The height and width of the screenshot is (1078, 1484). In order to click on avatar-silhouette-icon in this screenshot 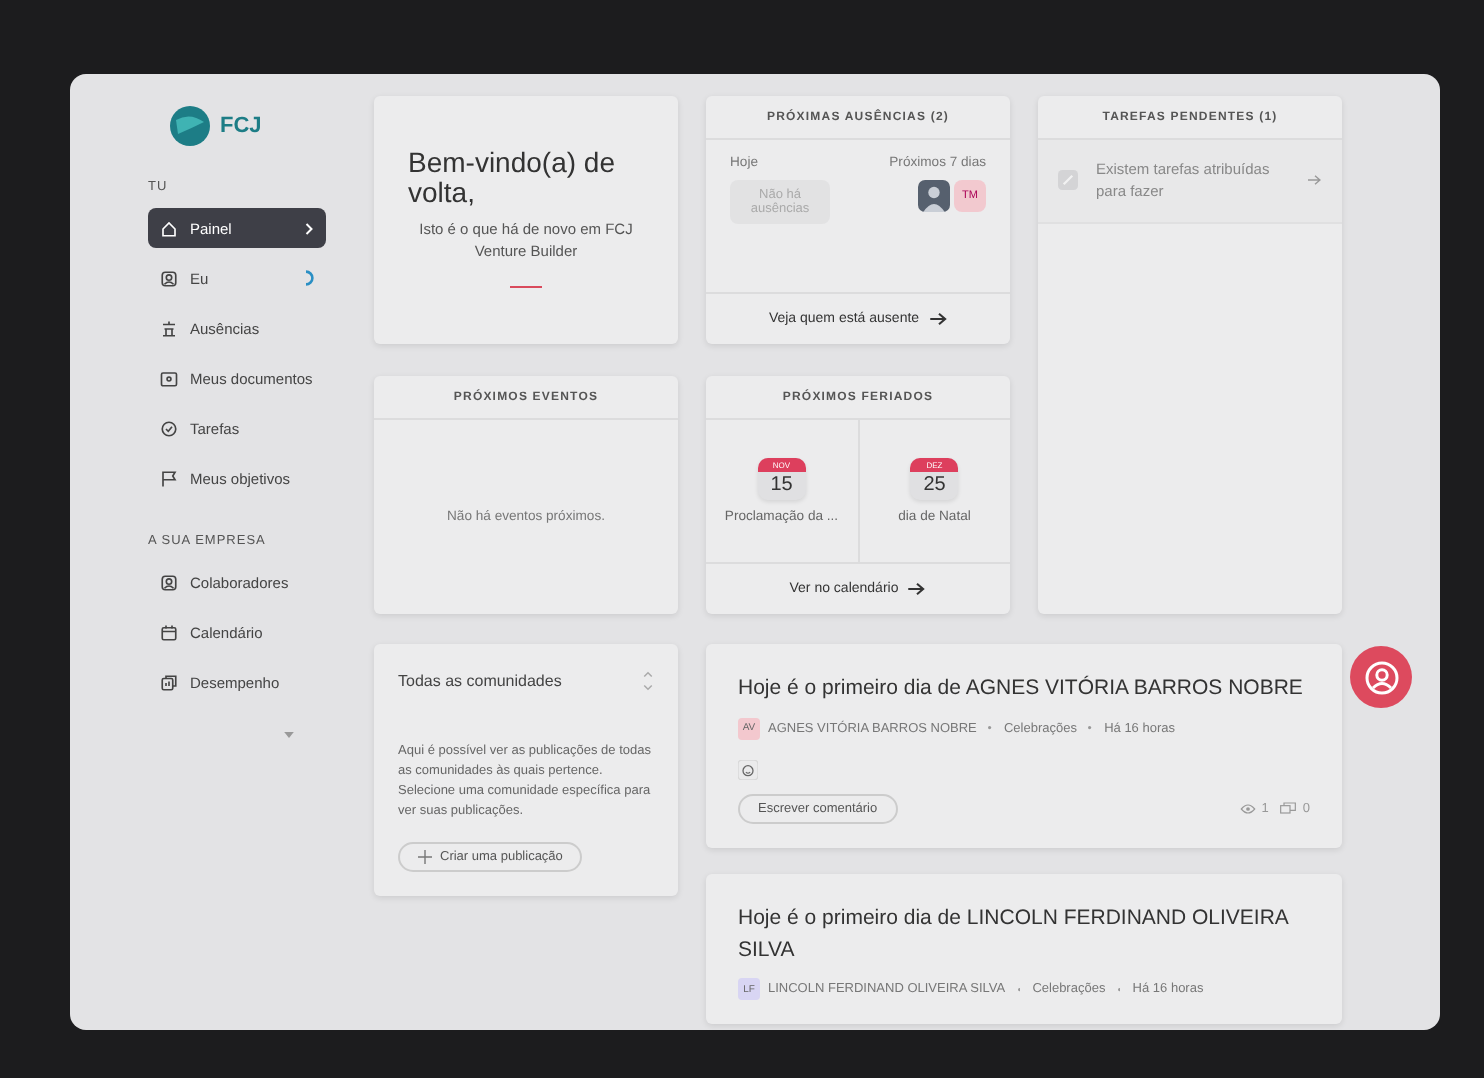, I will do `click(934, 196)`.